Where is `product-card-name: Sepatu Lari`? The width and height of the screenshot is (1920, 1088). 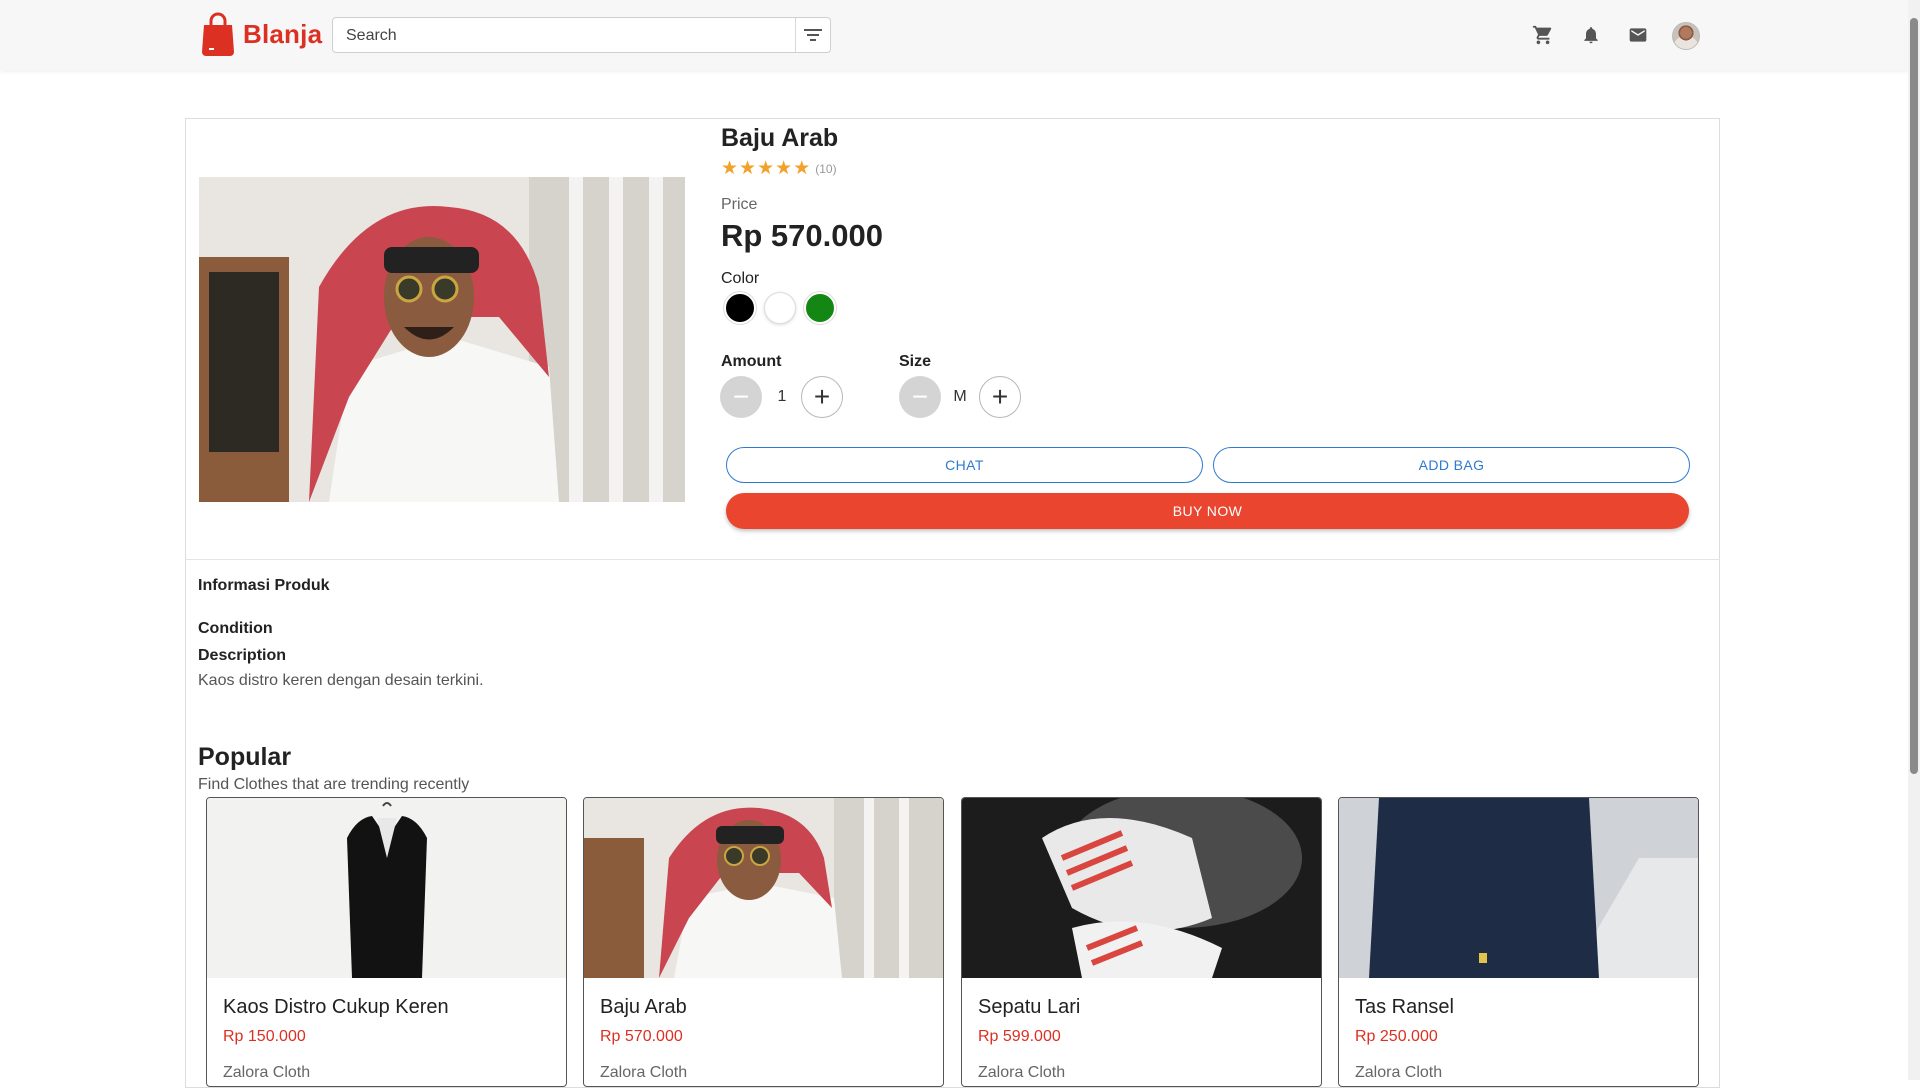
product-card-name: Sepatu Lari is located at coordinates (1029, 1007).